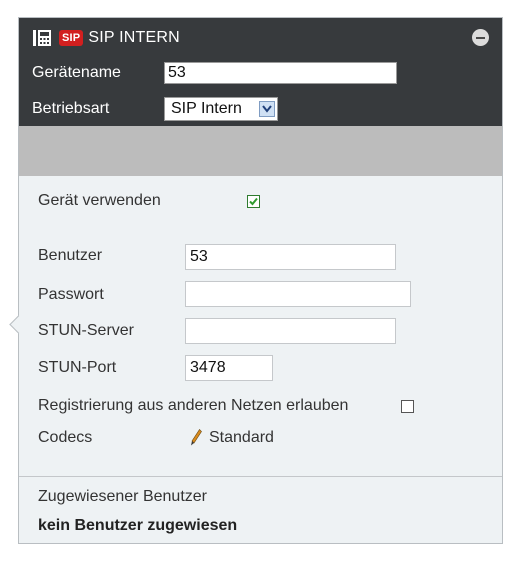 This screenshot has height=563, width=525. I want to click on stun-port-input, so click(229, 368).